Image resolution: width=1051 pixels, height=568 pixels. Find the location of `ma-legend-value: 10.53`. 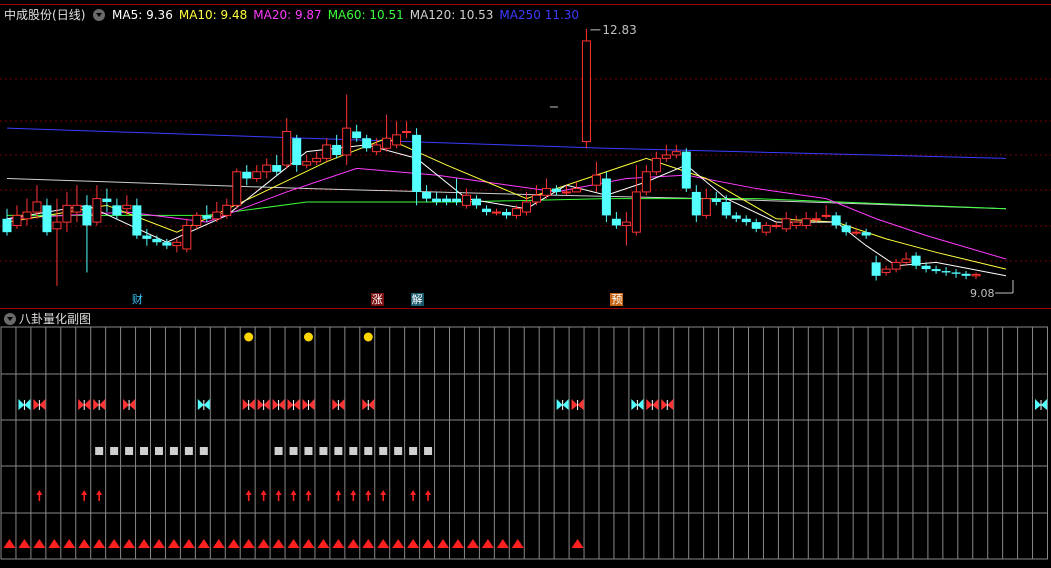

ma-legend-value: 10.53 is located at coordinates (474, 15).